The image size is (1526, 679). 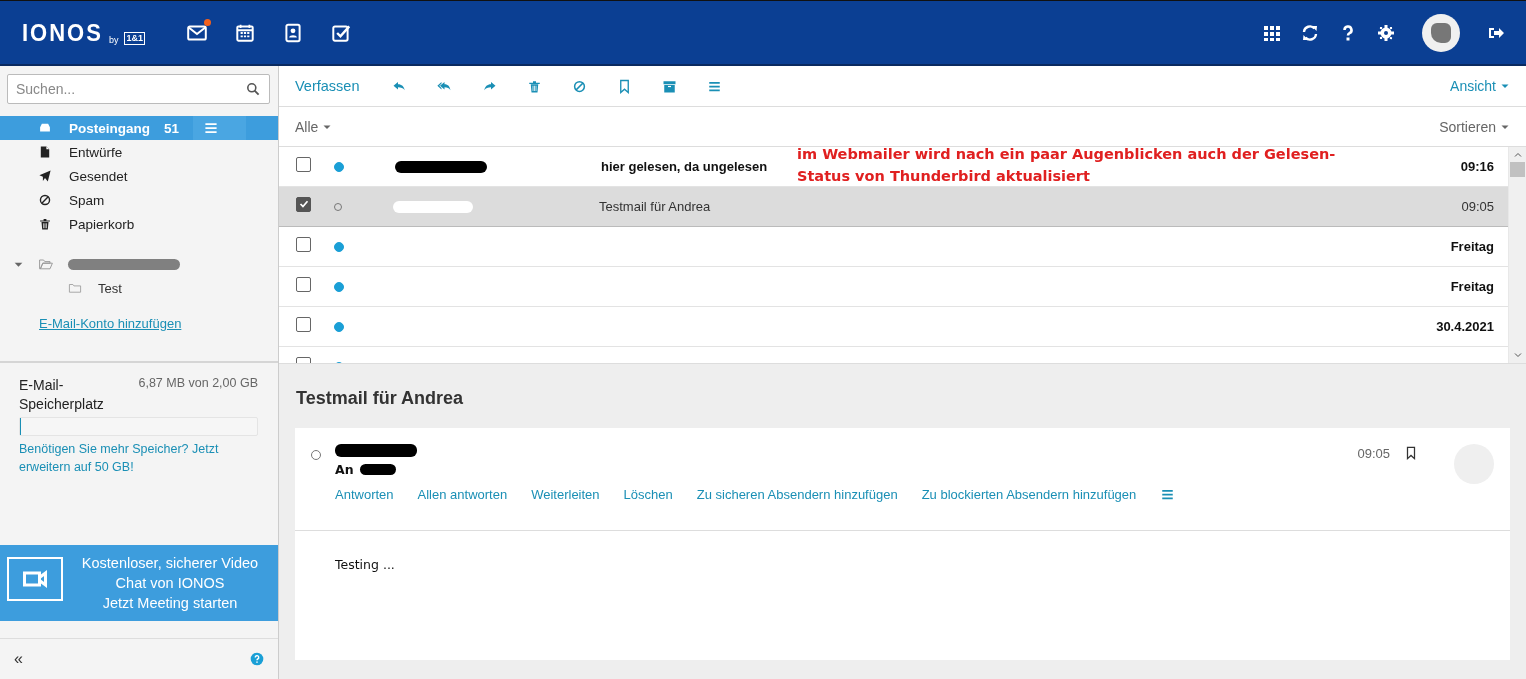 I want to click on upgrade-link: Benötigen Sie mehr Speicher? Jetzt erweitern auf 50 GB!, so click(x=138, y=458).